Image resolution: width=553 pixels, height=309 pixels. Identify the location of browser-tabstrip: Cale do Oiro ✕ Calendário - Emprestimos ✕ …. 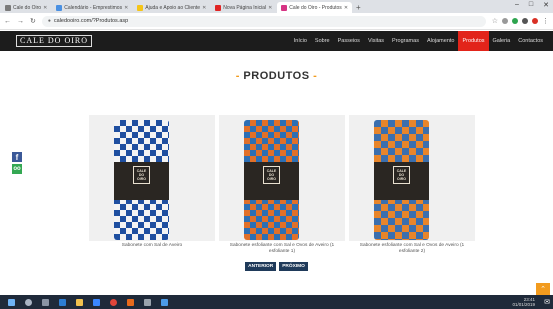
(276, 6).